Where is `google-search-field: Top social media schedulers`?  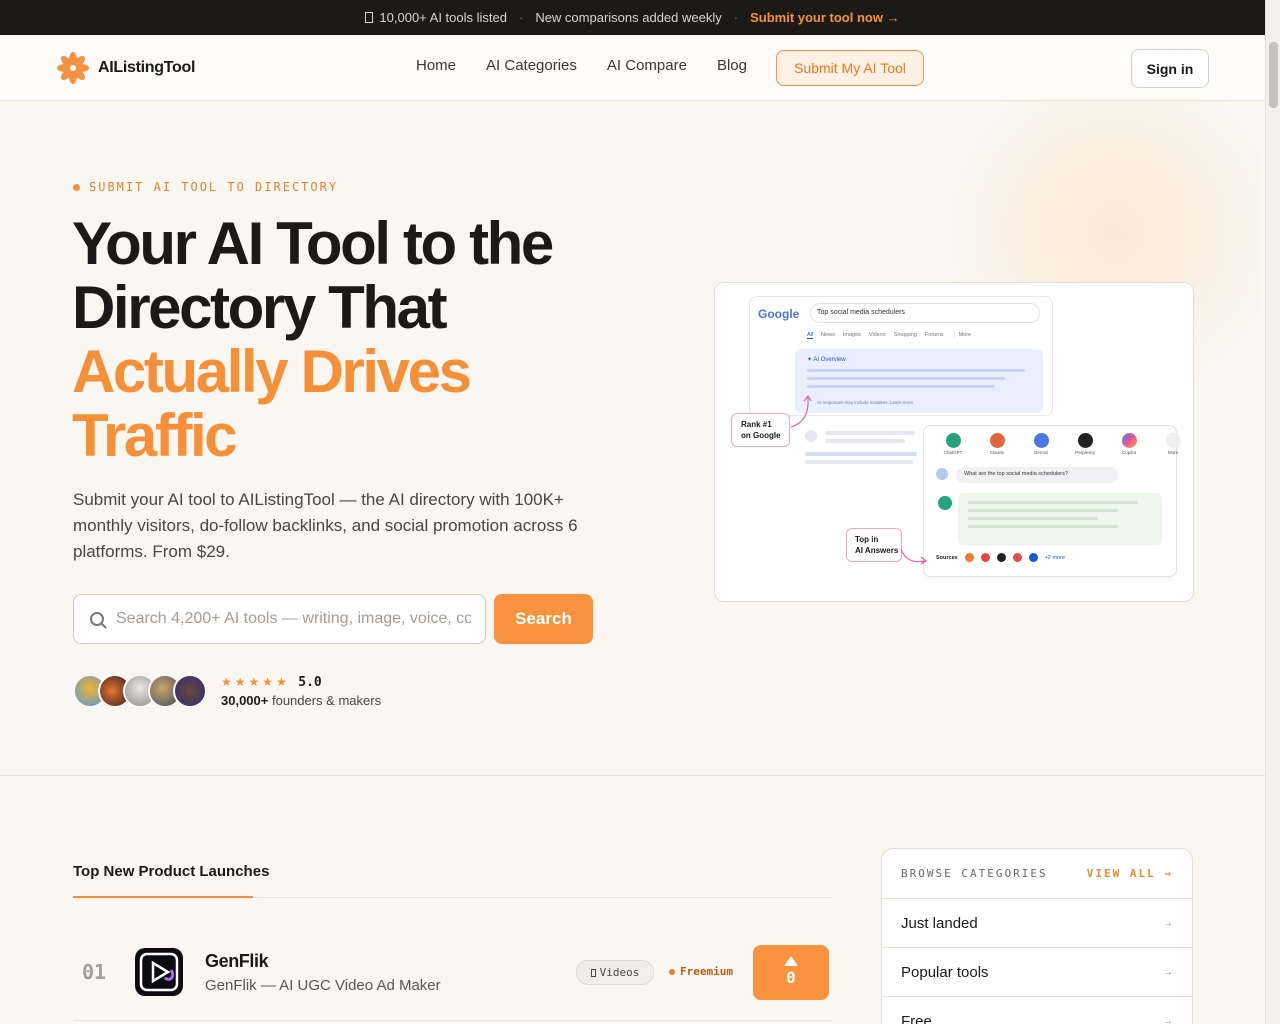 google-search-field: Top social media schedulers is located at coordinates (925, 313).